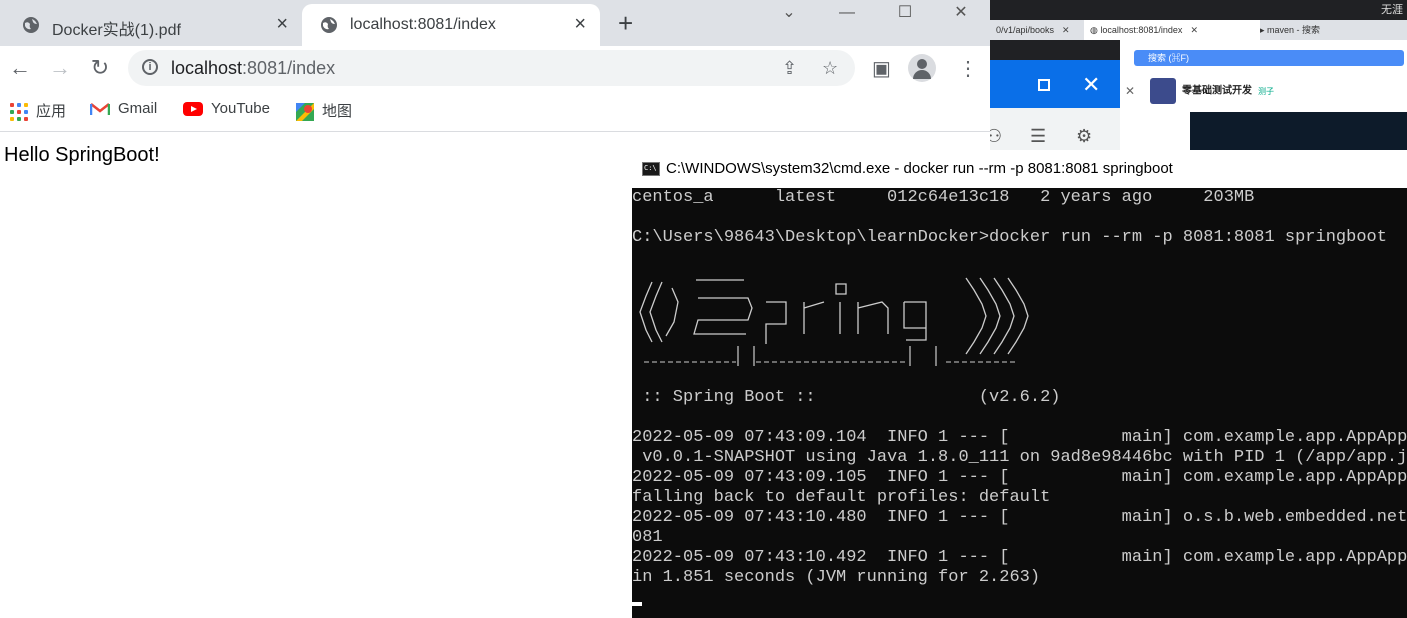 The image size is (1407, 618). I want to click on bookmark-label: 地图, so click(337, 111).